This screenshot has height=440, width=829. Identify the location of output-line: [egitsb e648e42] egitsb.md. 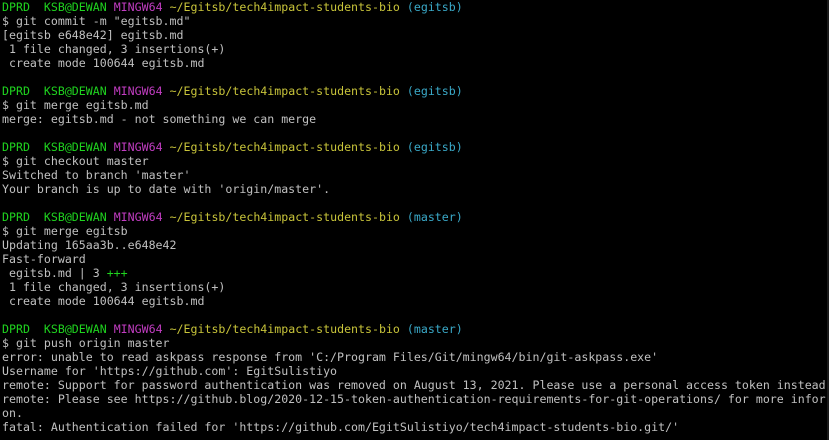
(93, 35).